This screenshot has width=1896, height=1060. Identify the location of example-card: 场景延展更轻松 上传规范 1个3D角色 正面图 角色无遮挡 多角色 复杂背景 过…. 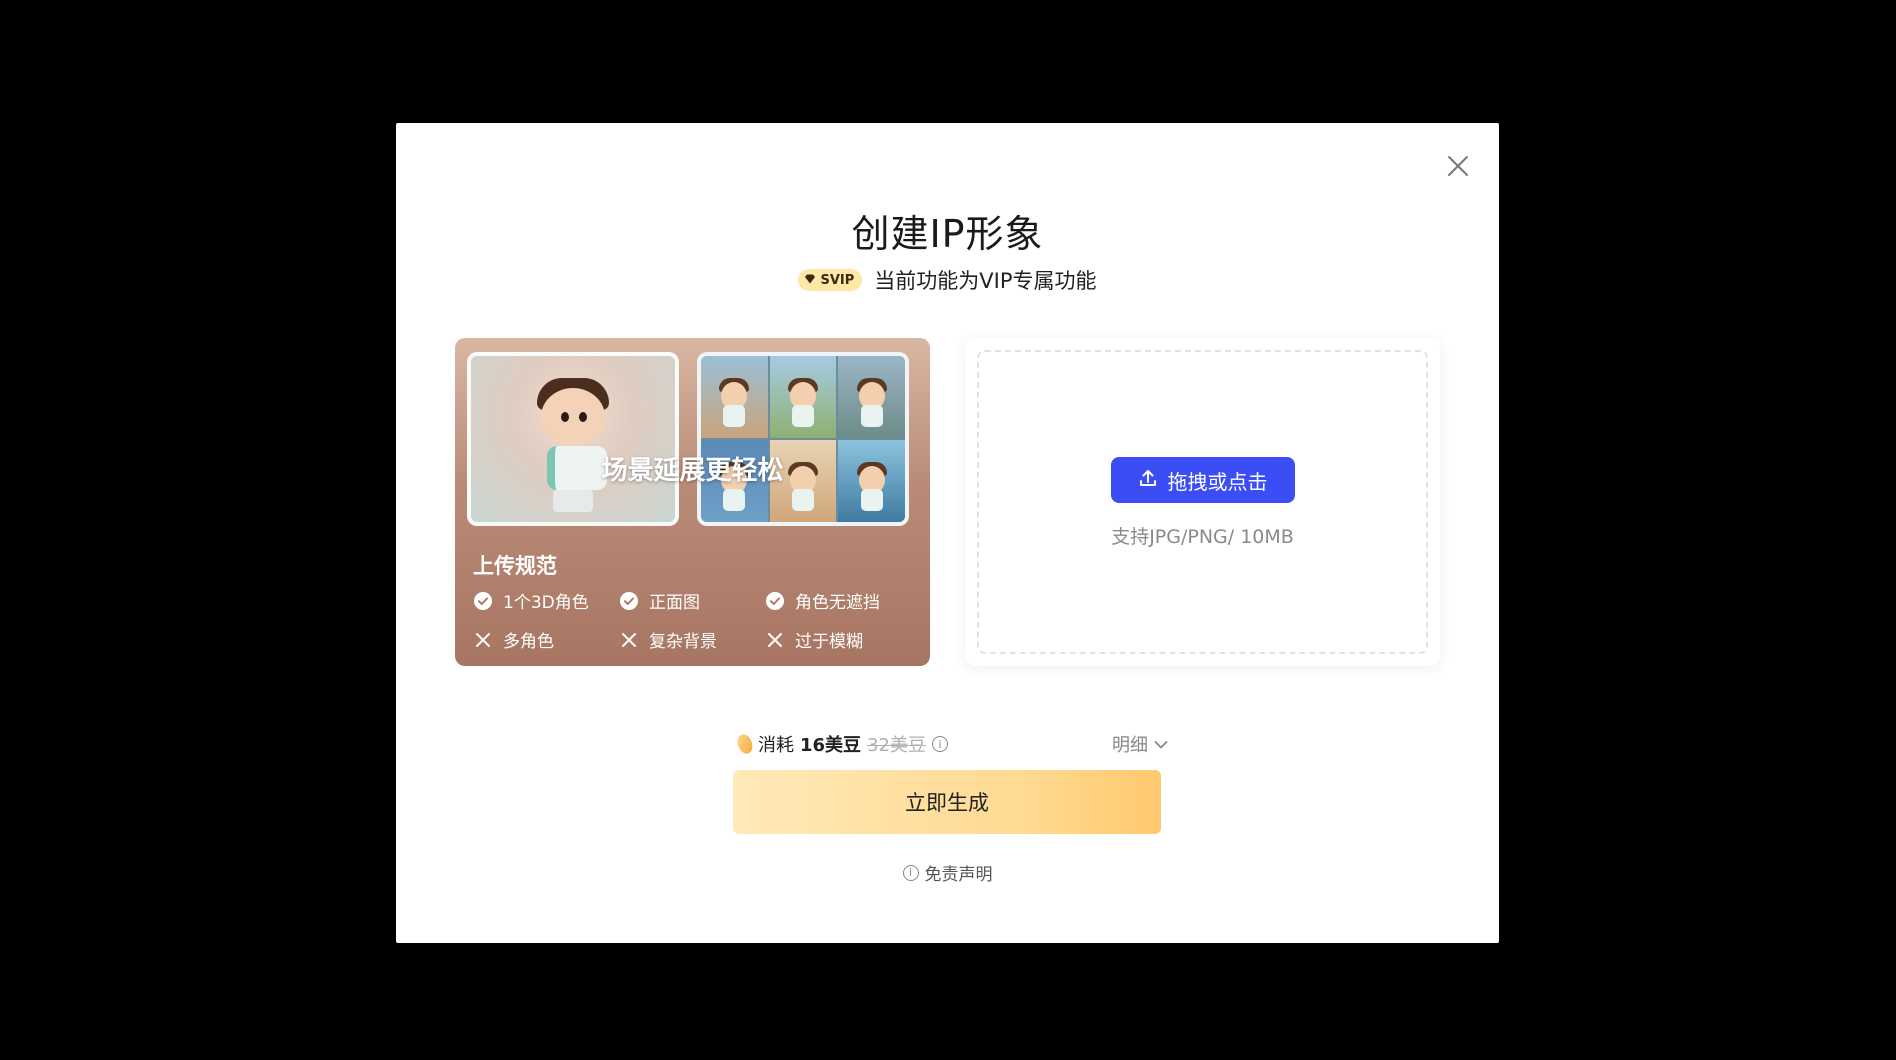
(692, 502).